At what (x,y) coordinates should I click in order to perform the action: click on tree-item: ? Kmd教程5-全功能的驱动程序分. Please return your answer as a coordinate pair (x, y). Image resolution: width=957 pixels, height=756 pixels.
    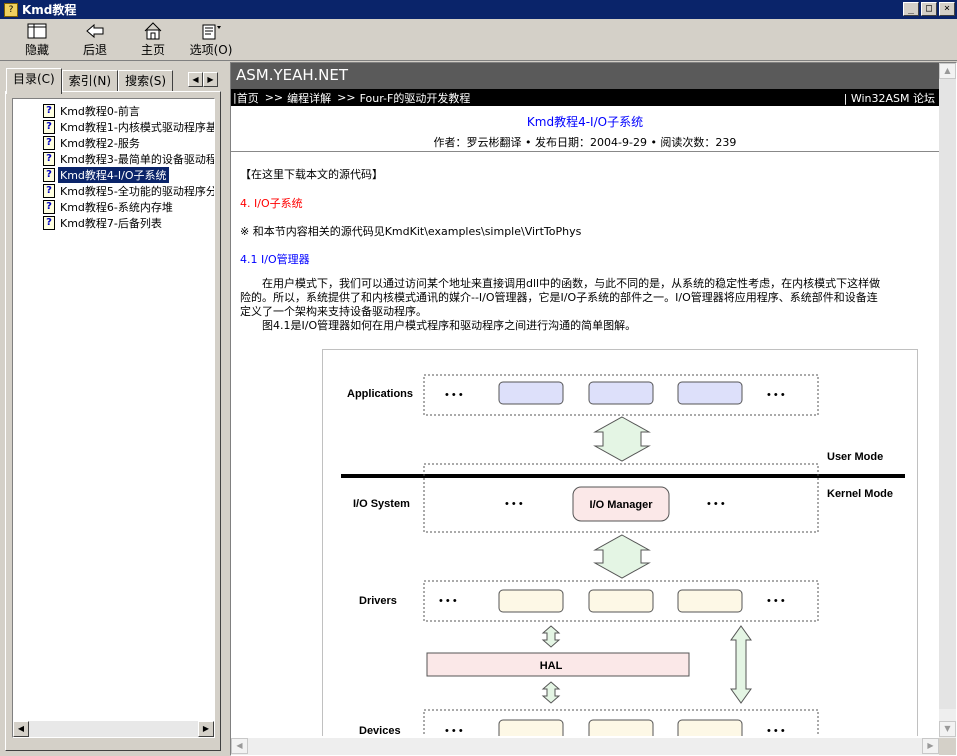
    Looking at the image, I should click on (129, 191).